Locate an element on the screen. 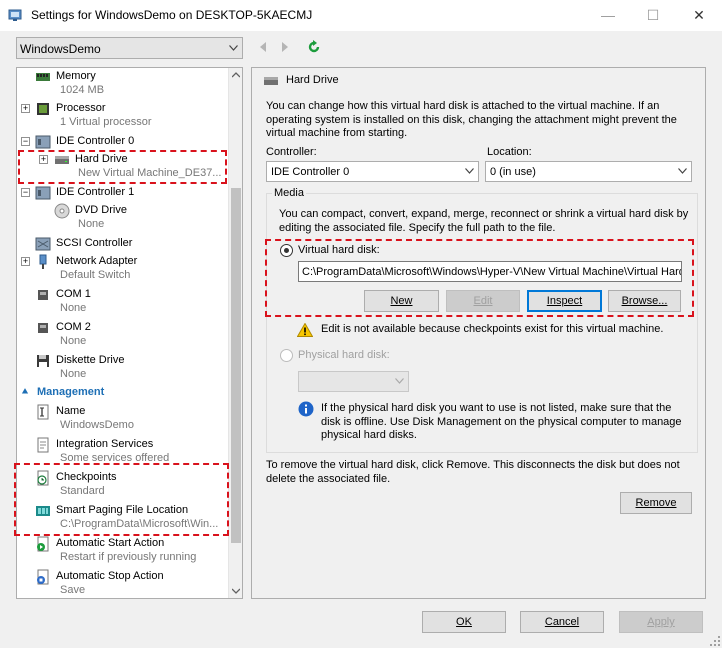 This screenshot has width=722, height=648. tree-sub-network-adapter: Default Switch is located at coordinates (95, 275).